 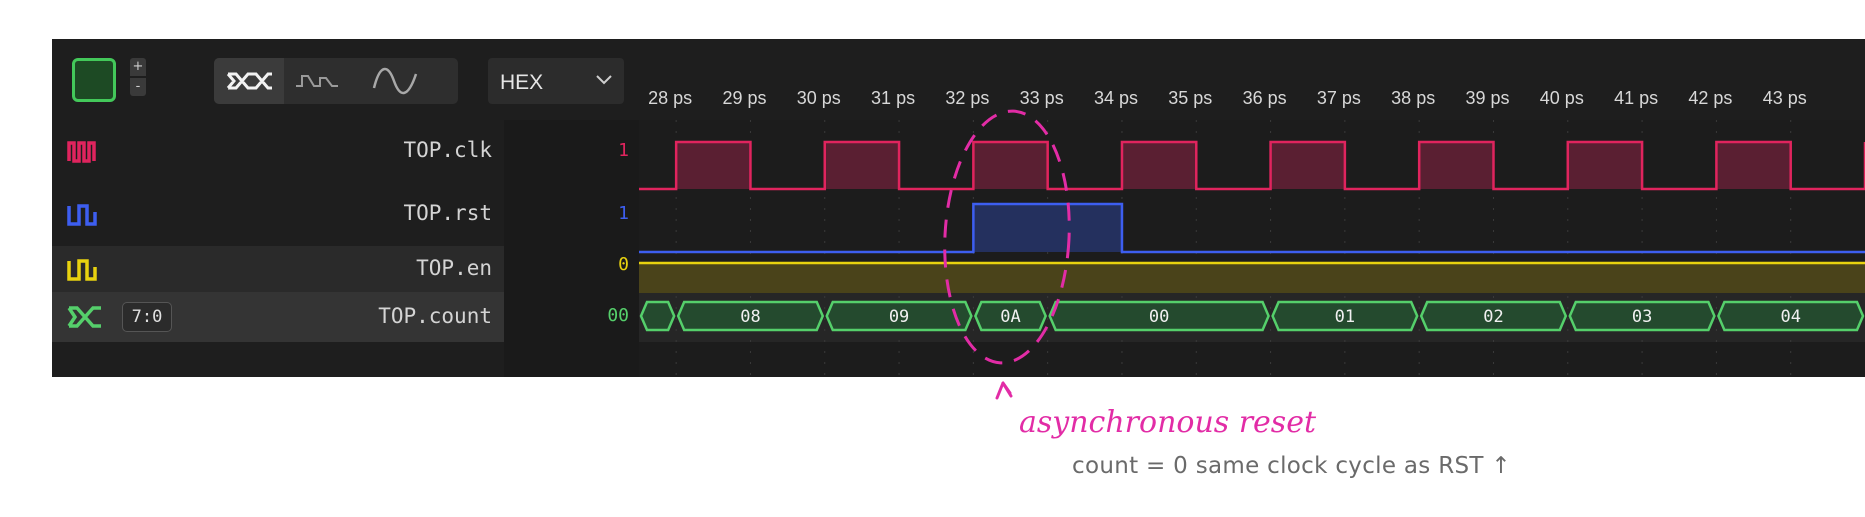 I want to click on signal-row: TOP.clk, so click(x=278, y=151).